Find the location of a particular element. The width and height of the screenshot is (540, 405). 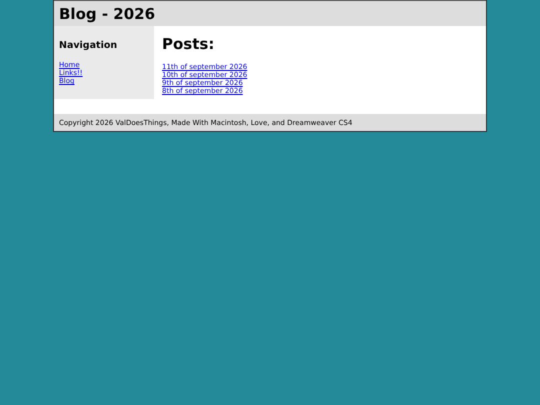

posts-heading: Posts: is located at coordinates (189, 44).